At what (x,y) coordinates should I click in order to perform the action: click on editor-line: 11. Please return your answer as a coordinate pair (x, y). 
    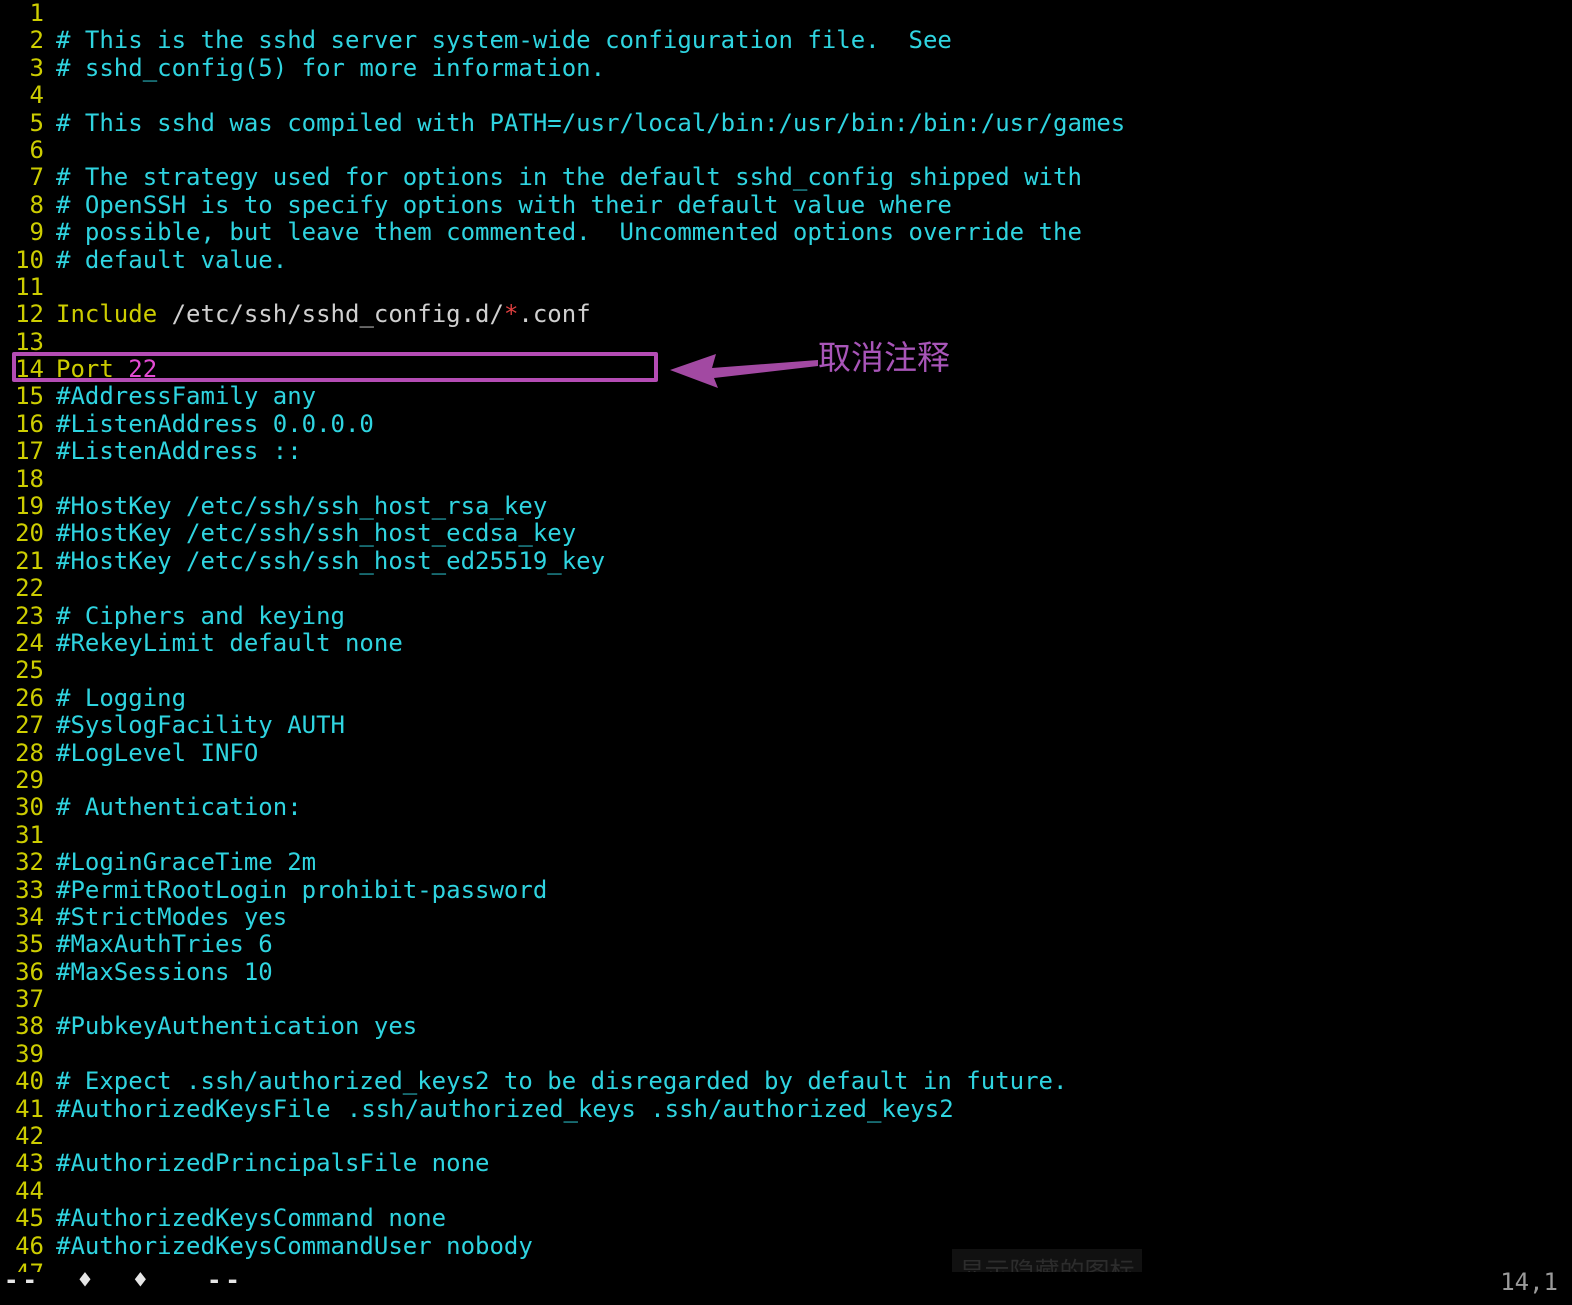
    Looking at the image, I should click on (786, 286).